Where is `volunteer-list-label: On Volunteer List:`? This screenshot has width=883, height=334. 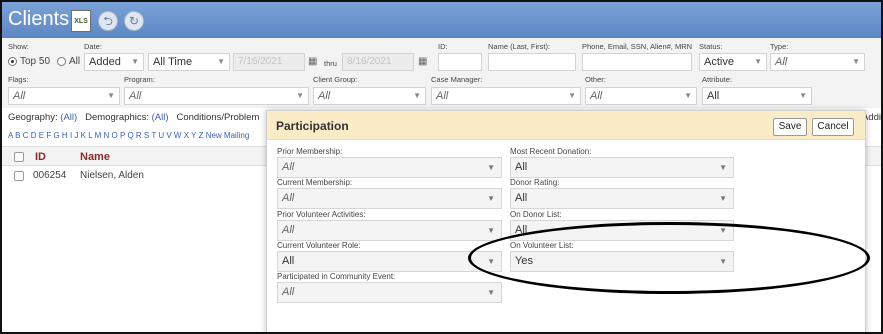
volunteer-list-label: On Volunteer List: is located at coordinates (542, 245).